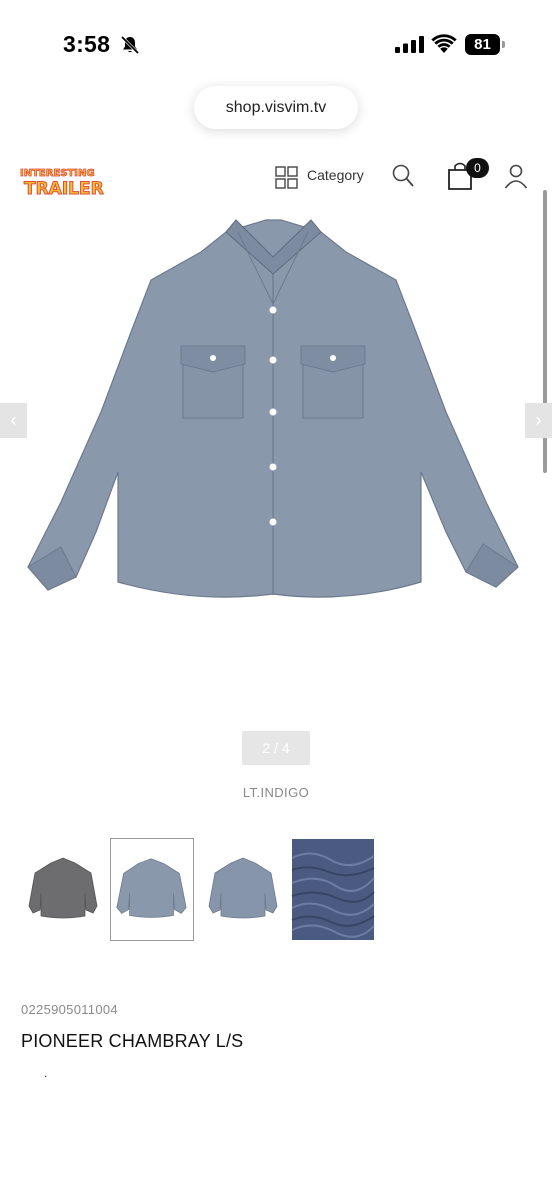  I want to click on chevron-left-icon: ‹, so click(13, 420).